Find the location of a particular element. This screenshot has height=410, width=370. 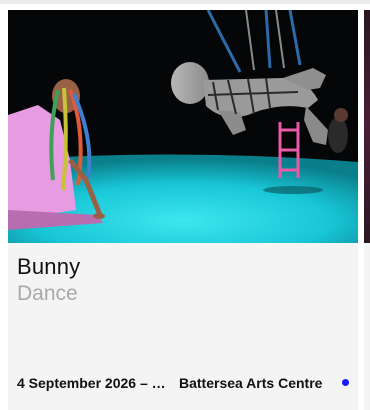

event-date: 4 September 2026 – 14 September 2026 is located at coordinates (92, 383).